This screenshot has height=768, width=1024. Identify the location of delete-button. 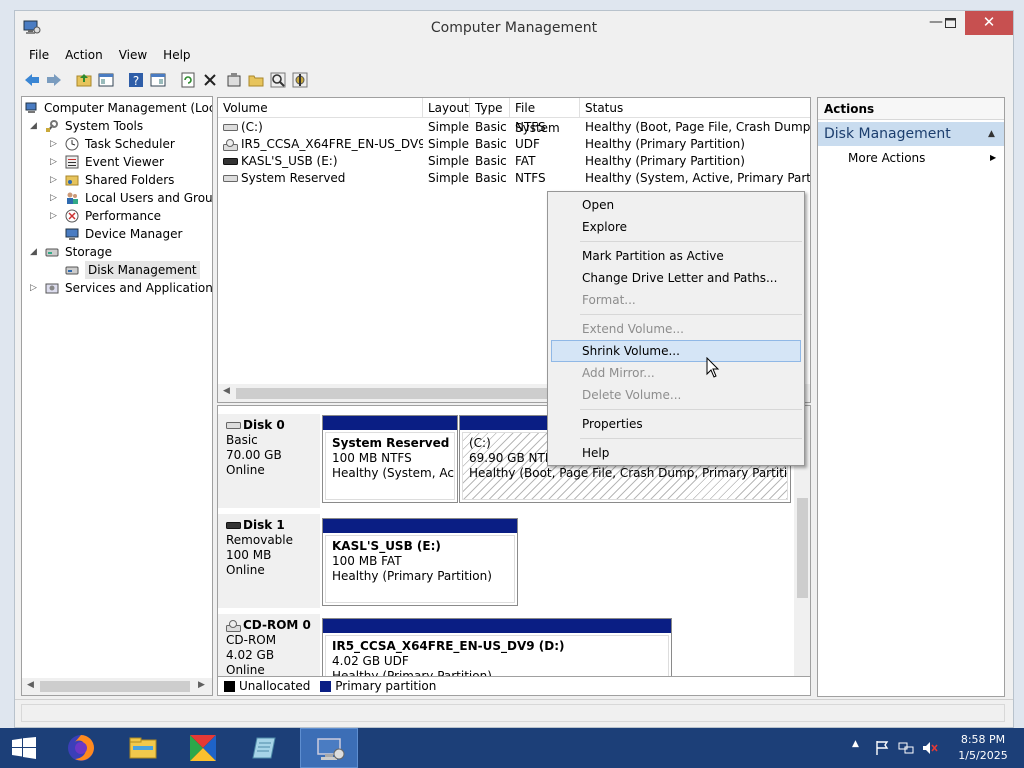
(210, 80).